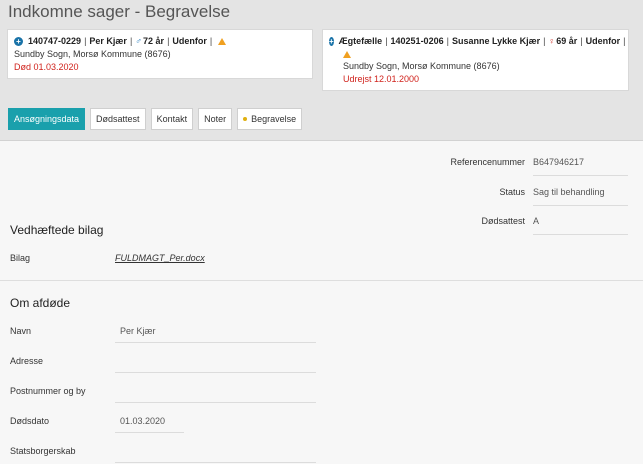 This screenshot has height=464, width=643. What do you see at coordinates (30, 421) in the screenshot?
I see `field-label-death-date: Dødsdato` at bounding box center [30, 421].